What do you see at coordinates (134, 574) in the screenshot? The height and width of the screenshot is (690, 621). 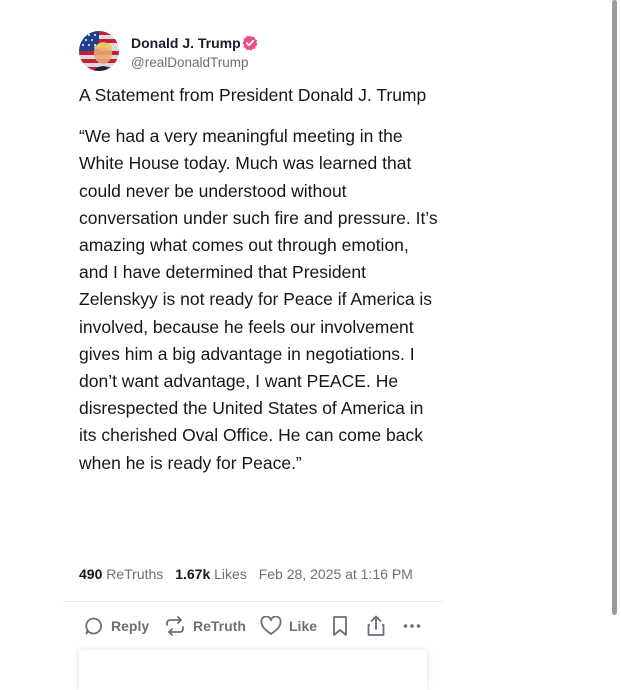 I see `retruths-label: ReTruths` at bounding box center [134, 574].